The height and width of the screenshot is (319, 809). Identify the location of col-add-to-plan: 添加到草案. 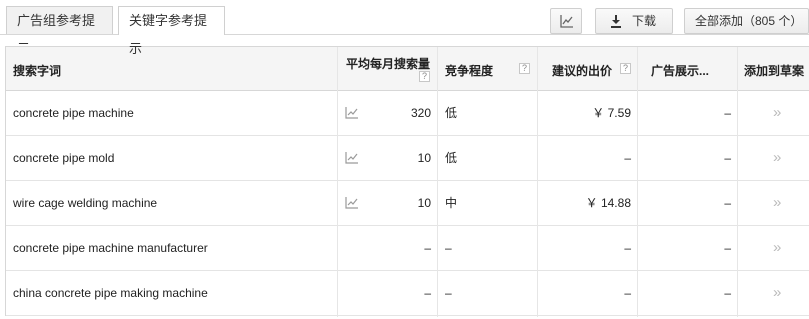
(773, 68).